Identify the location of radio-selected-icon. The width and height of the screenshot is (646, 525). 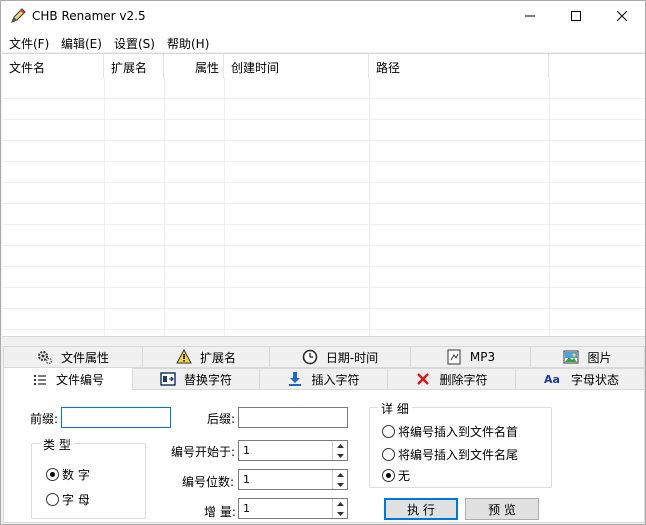
(52, 474).